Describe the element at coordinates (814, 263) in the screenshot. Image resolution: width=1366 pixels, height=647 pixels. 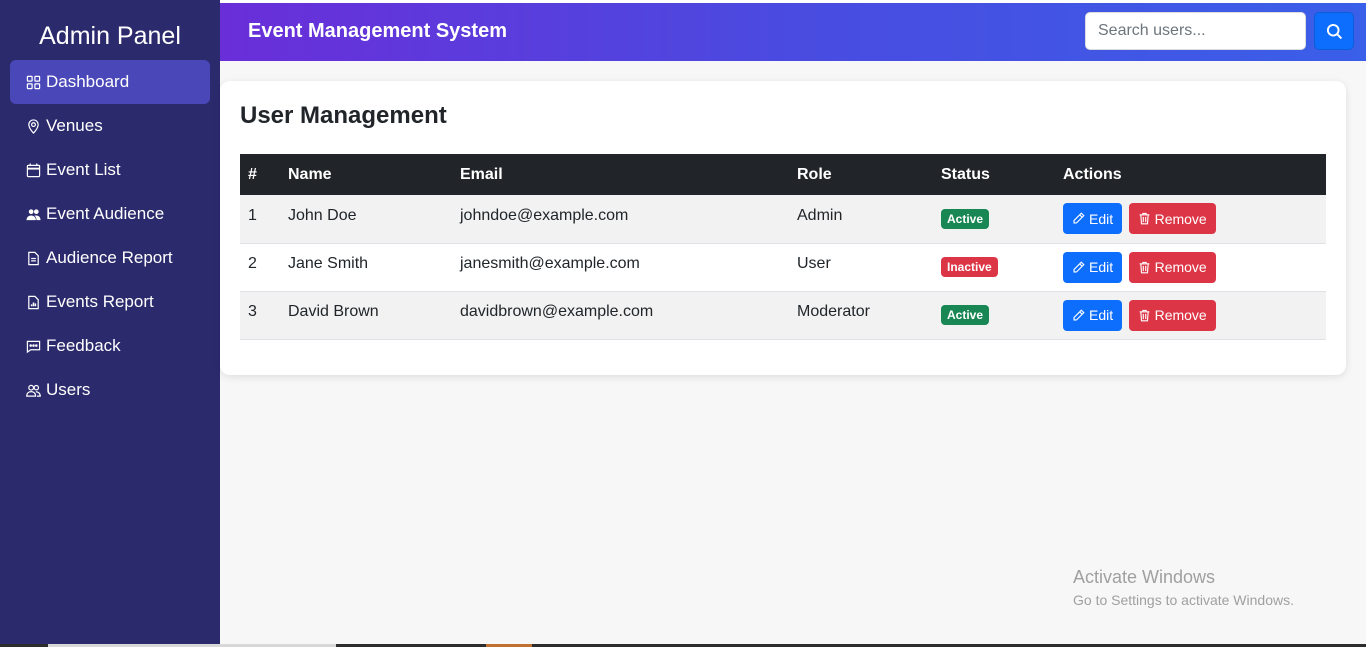
I see `user-role: User` at that location.